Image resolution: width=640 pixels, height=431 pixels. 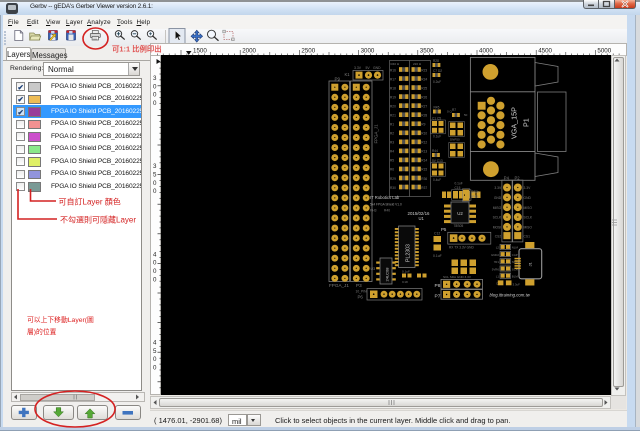 What do you see at coordinates (90, 202) in the screenshot?
I see `svg-text: 可自訂Layer 顏色` at bounding box center [90, 202].